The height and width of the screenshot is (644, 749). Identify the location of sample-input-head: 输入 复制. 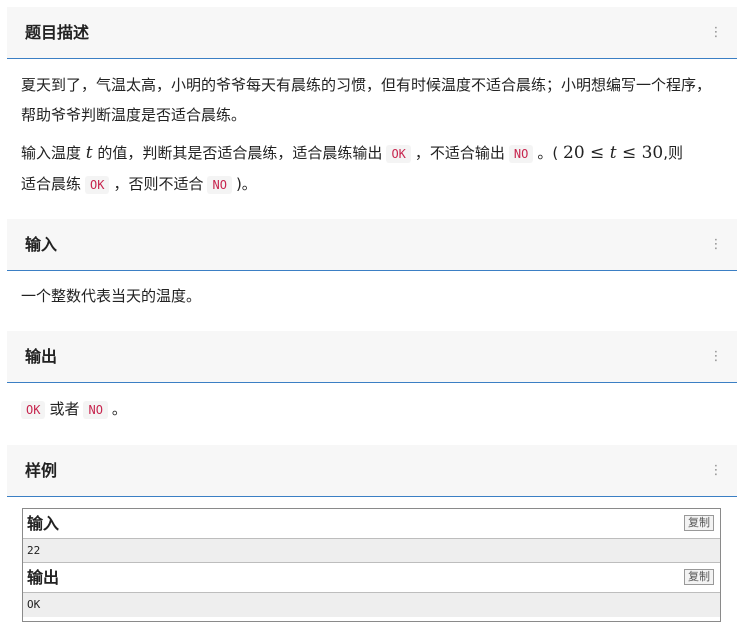
(371, 523).